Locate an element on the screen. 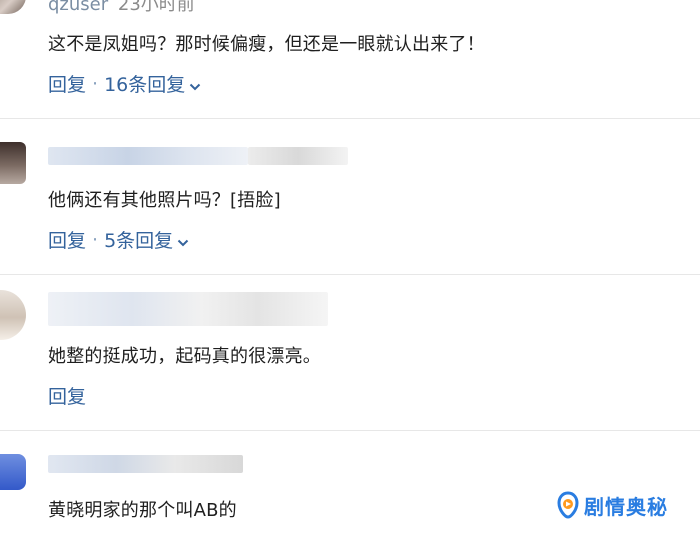  comment-text: 她整的挺成功，起码真的很漂亮。 is located at coordinates (184, 356).